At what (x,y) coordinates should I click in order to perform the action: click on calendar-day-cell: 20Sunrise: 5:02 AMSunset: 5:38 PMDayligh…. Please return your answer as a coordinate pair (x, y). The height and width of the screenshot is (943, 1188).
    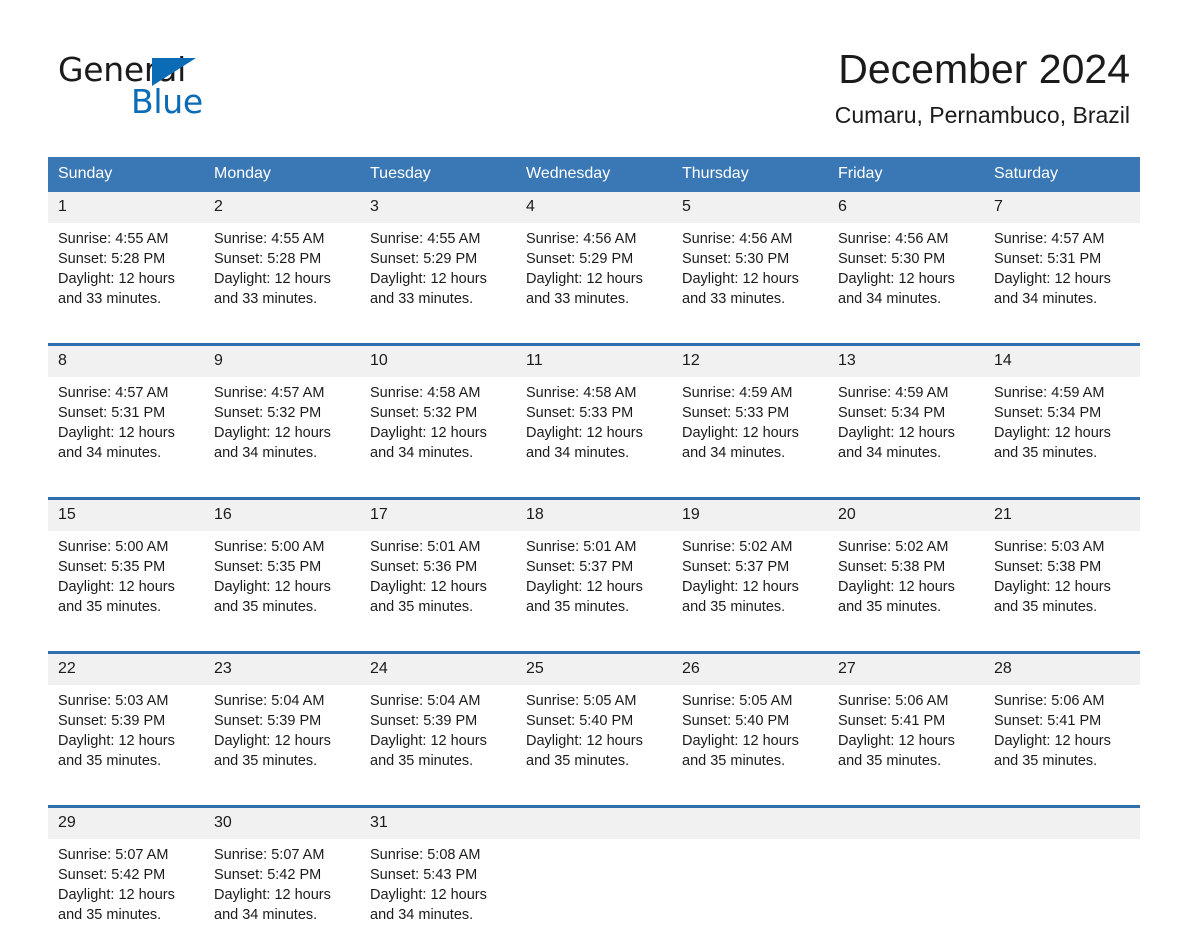
    Looking at the image, I should click on (906, 567).